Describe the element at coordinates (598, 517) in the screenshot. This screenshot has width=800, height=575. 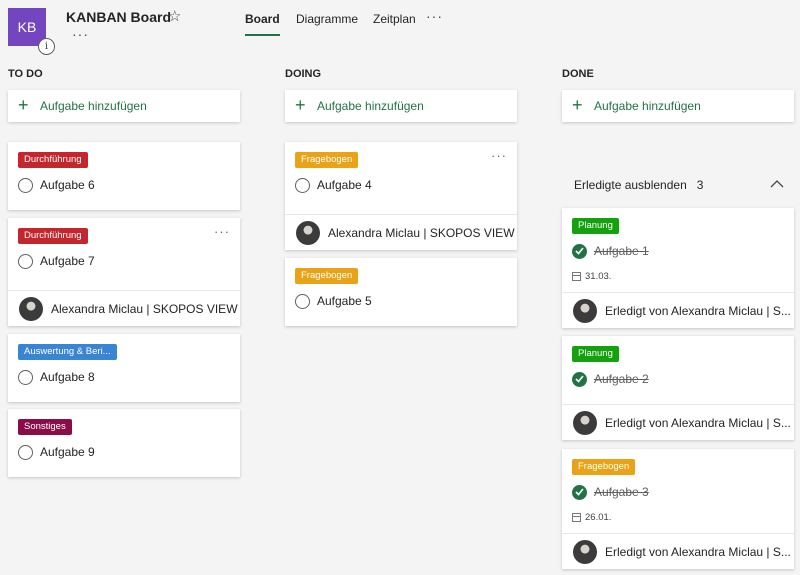
I see `due-date-text: 26.01.` at that location.